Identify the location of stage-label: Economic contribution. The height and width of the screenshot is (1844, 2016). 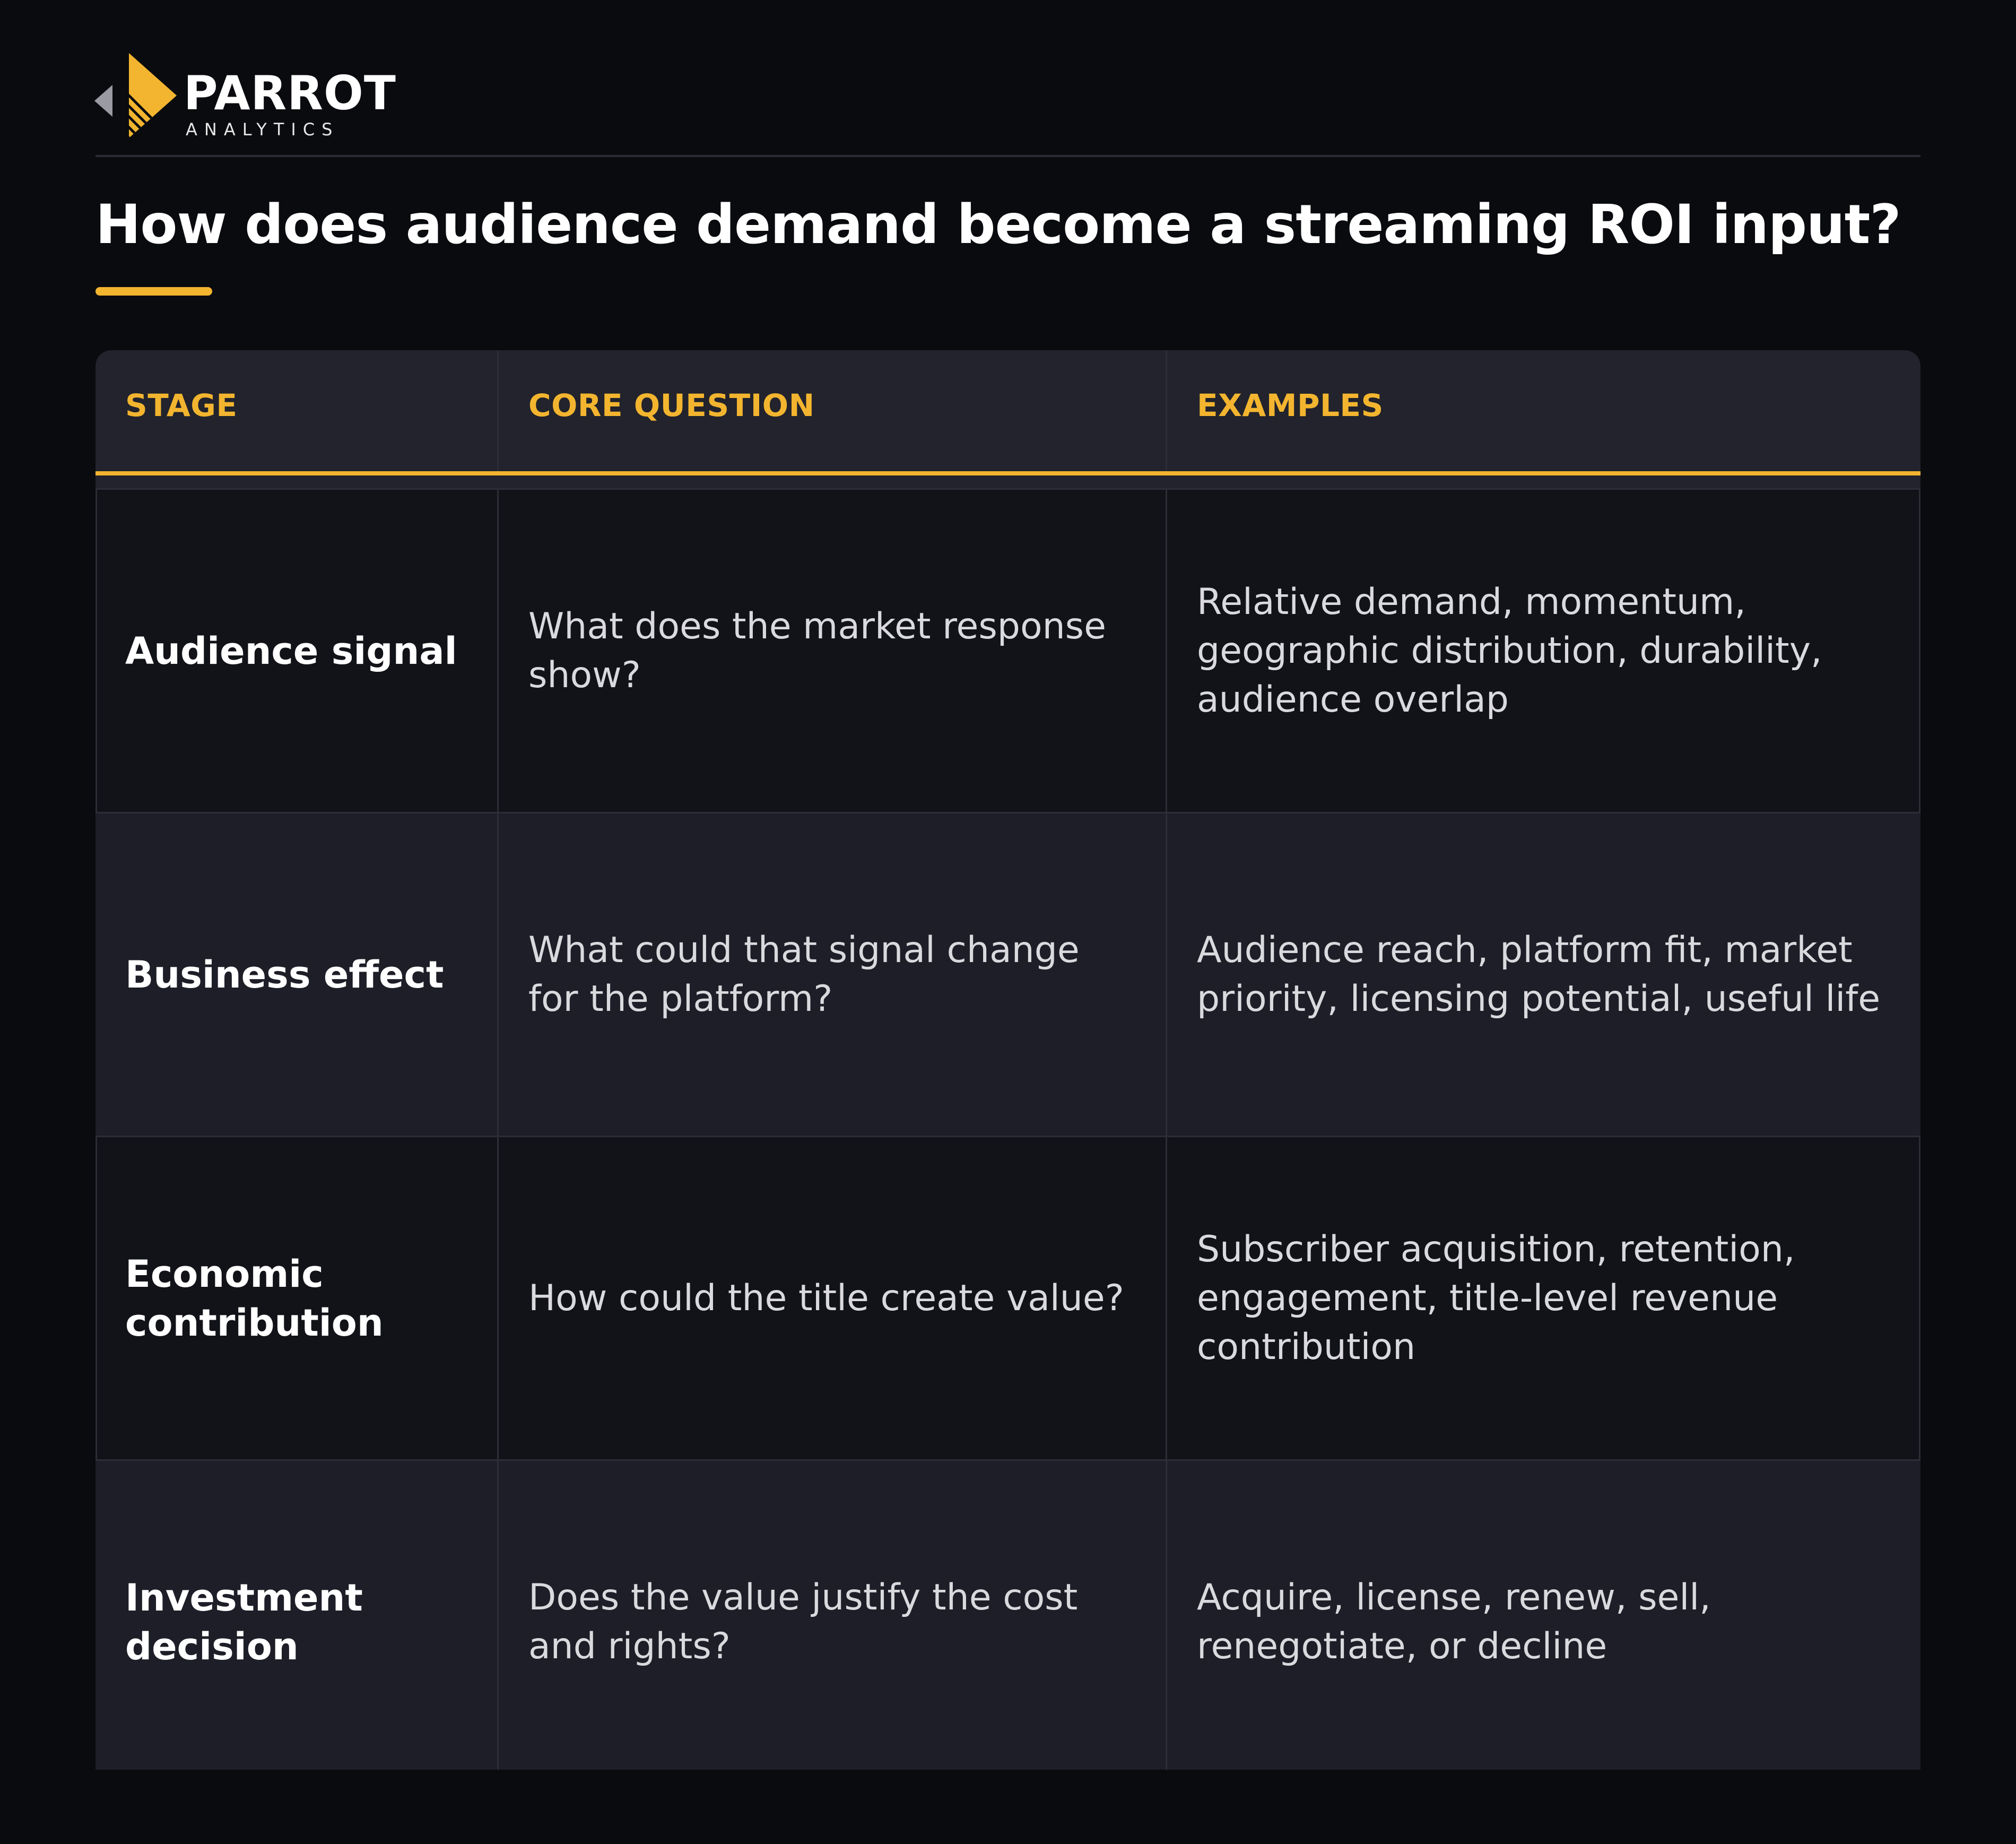
(254, 1298).